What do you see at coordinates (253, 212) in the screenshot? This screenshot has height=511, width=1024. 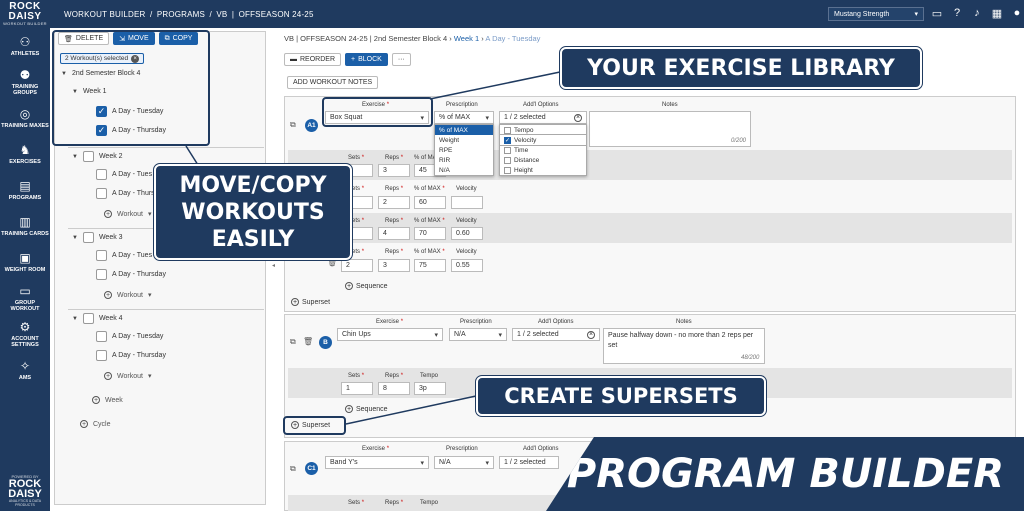 I see `move-copy-callout: MOVE/COPY WORKOUTS EASILY` at bounding box center [253, 212].